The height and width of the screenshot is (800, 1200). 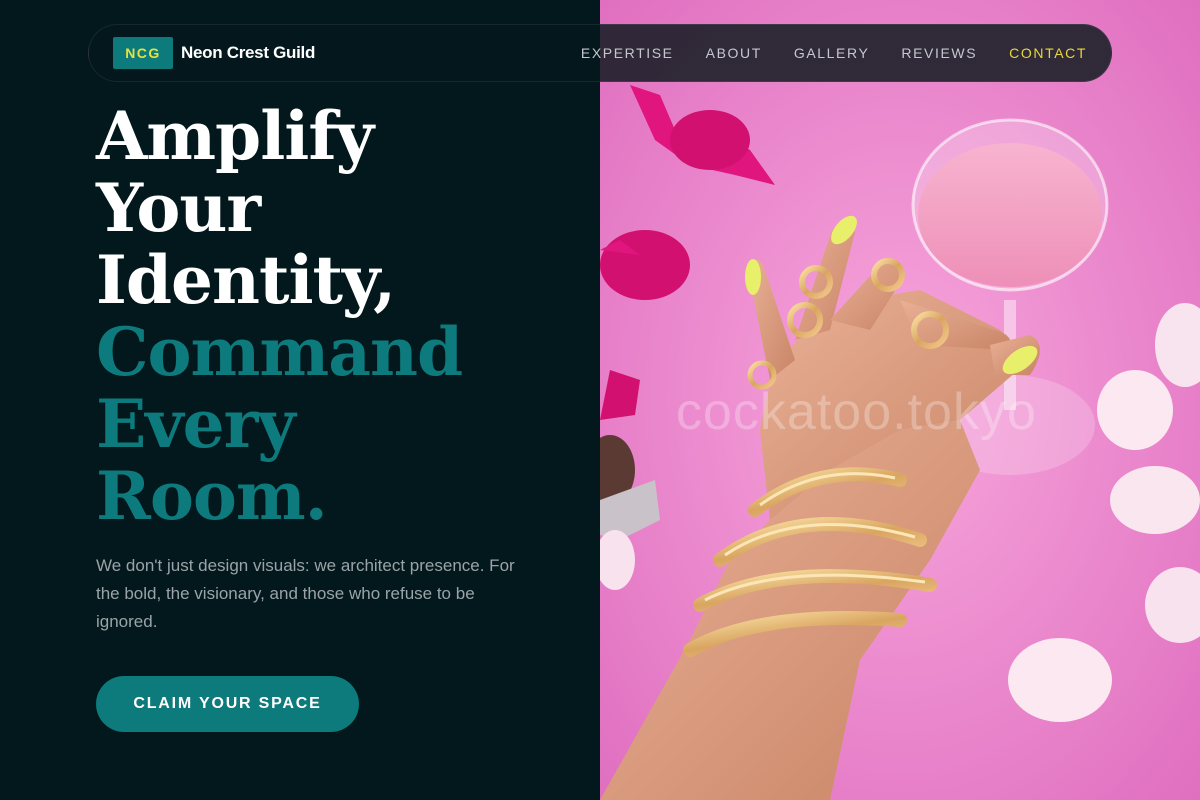 I want to click on headline-line-accent: Room., so click(x=212, y=496).